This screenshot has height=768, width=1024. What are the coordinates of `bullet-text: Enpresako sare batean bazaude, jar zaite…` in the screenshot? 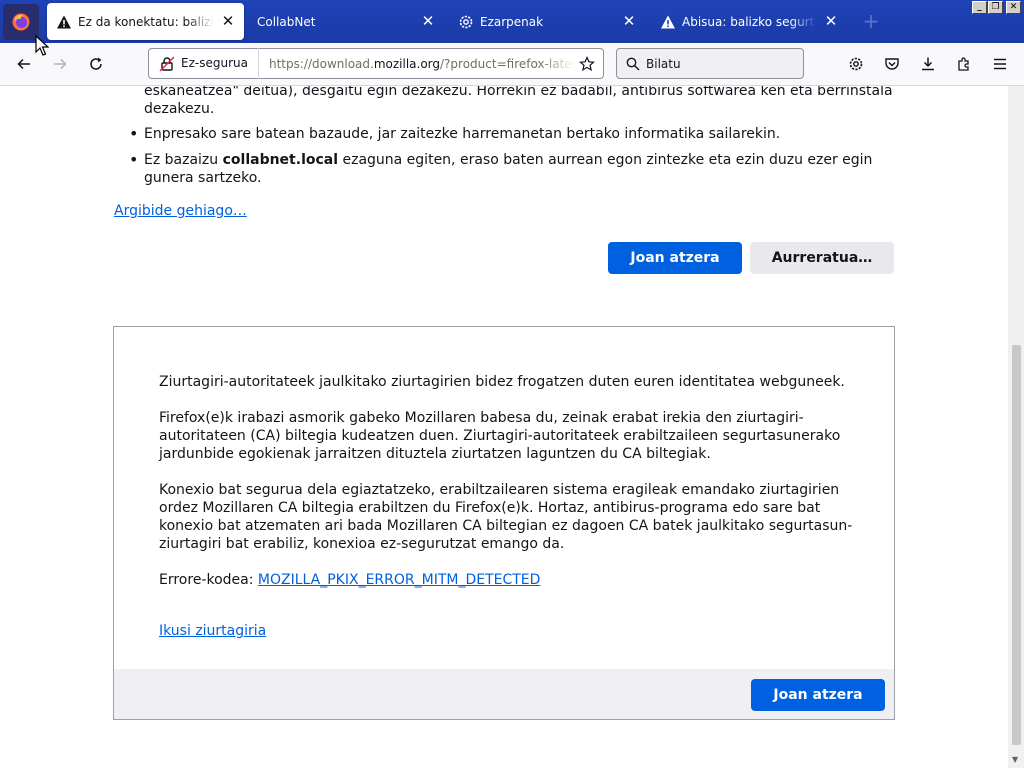 It's located at (462, 134).